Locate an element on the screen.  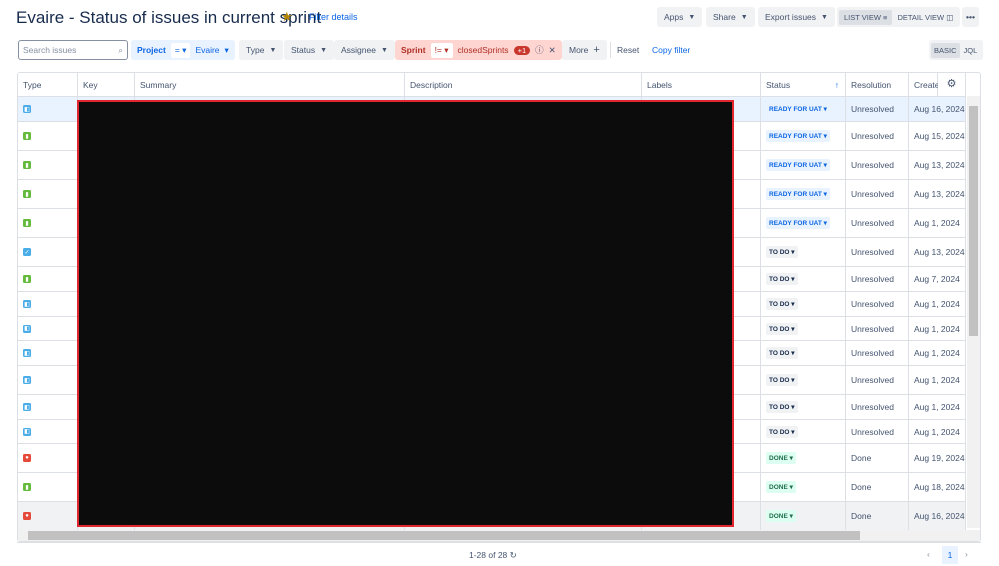
bug-icon: ● is located at coordinates (27, 458).